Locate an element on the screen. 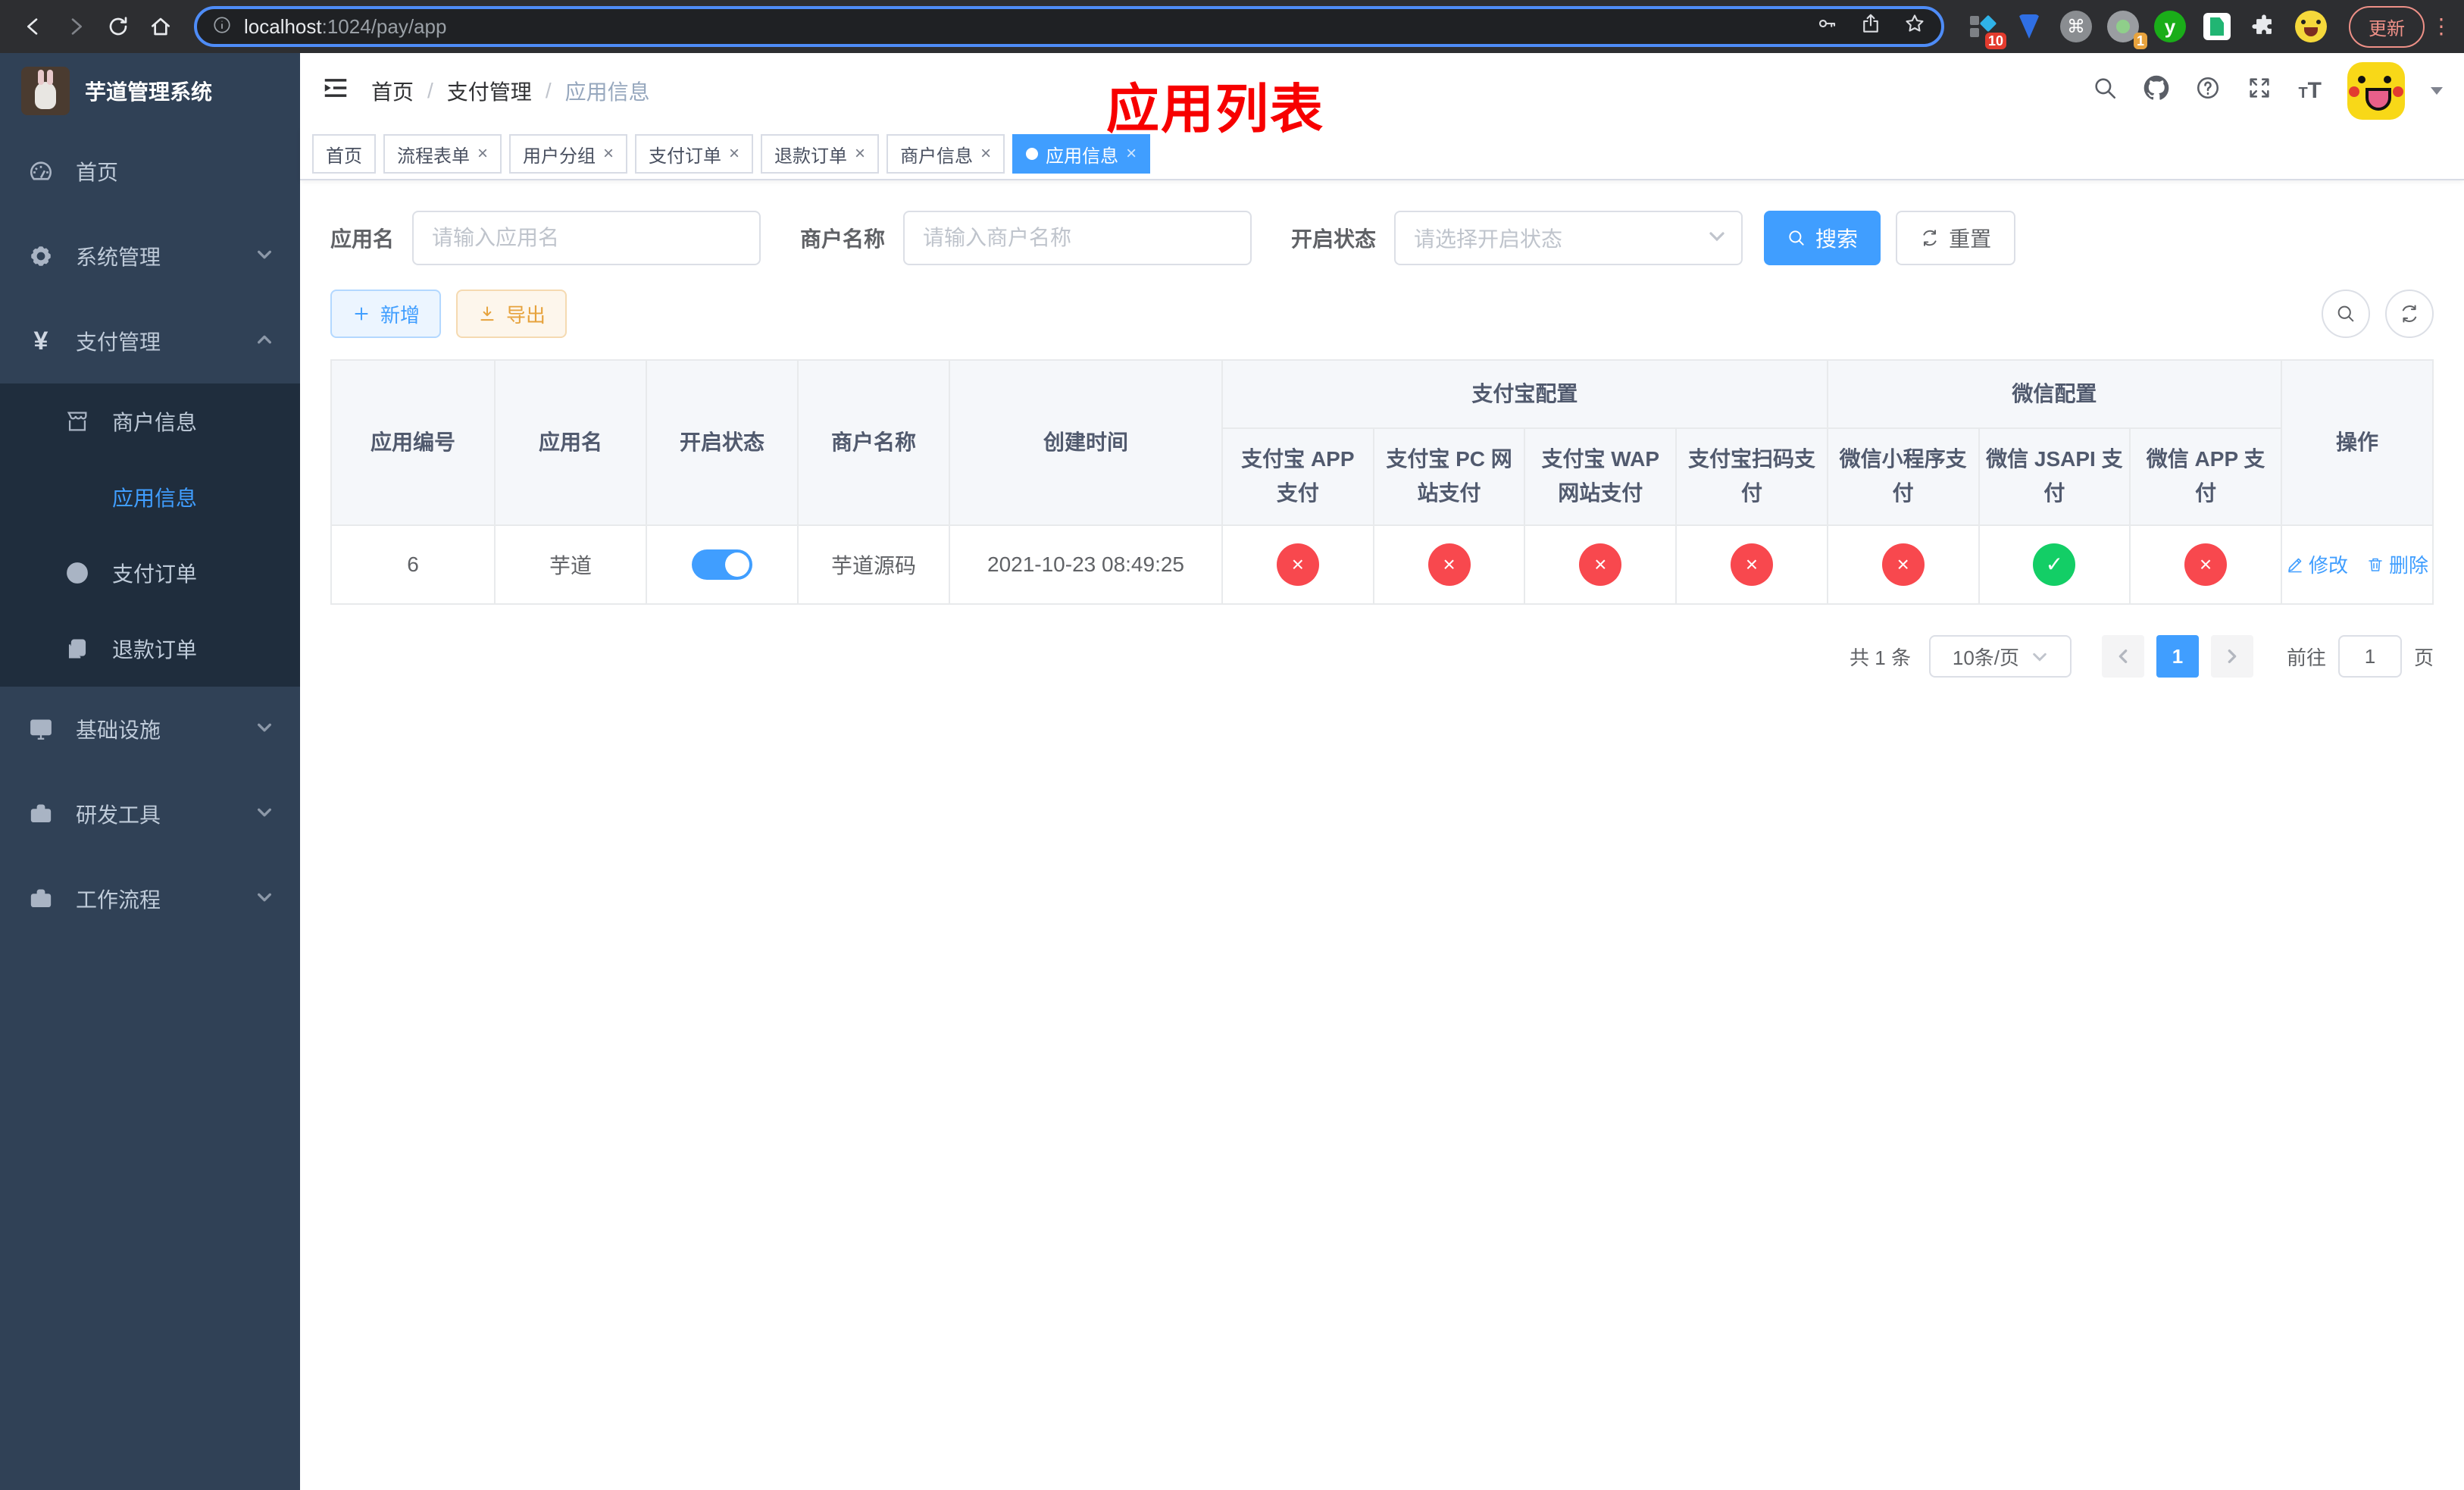  cell-status is located at coordinates (722, 565).